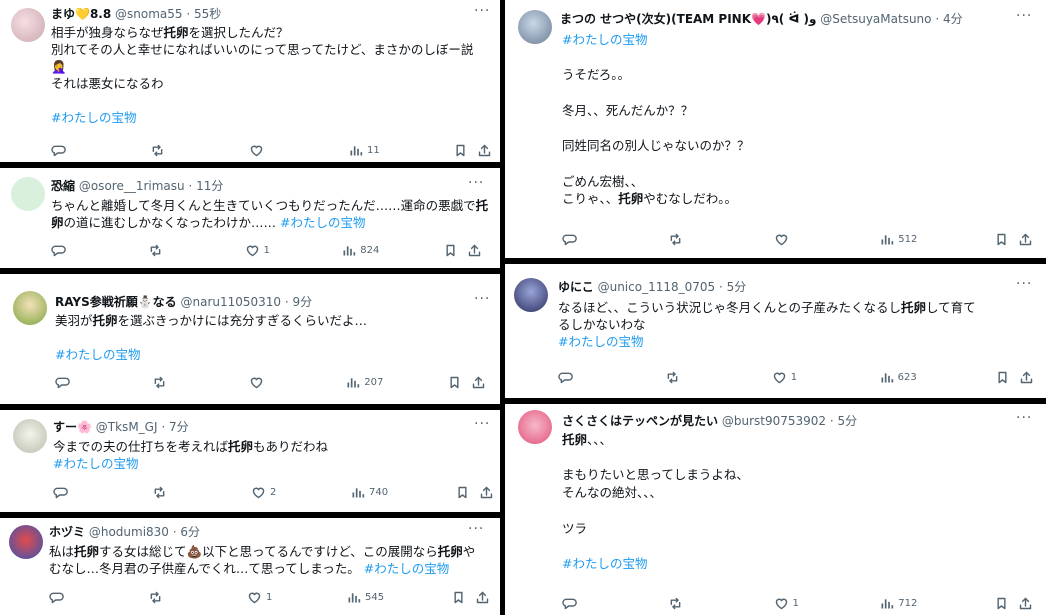  I want to click on display-name: まつの せつや(次女)(TEAM PINK💗)٩( ᐛ )و, so click(688, 19).